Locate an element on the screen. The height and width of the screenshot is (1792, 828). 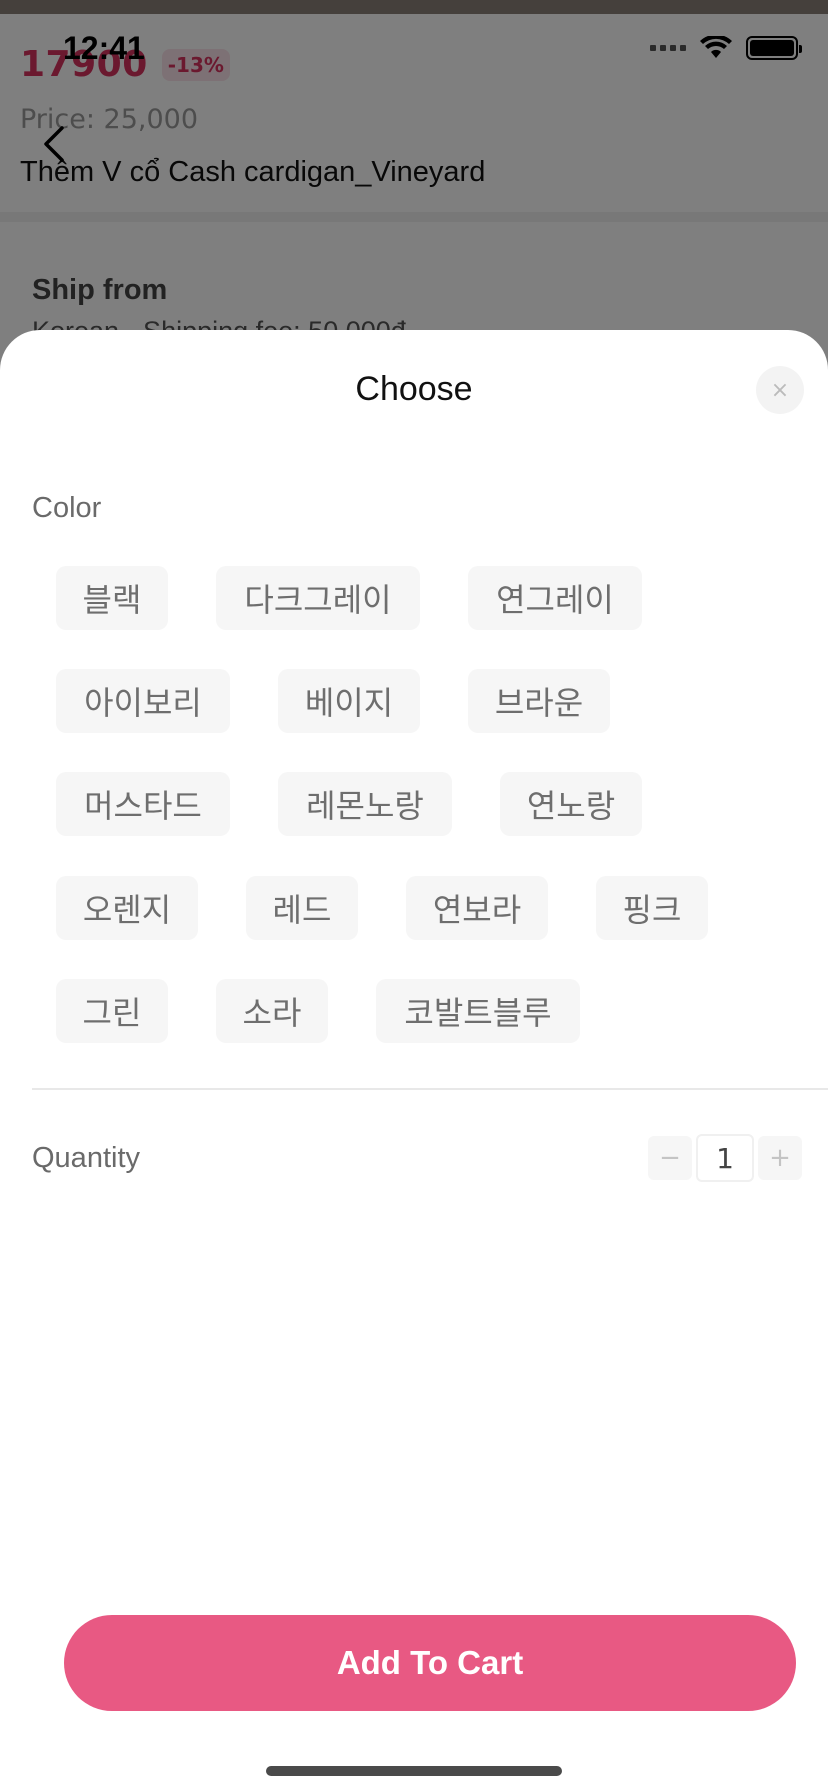
color-option: 오렌지 is located at coordinates (127, 908).